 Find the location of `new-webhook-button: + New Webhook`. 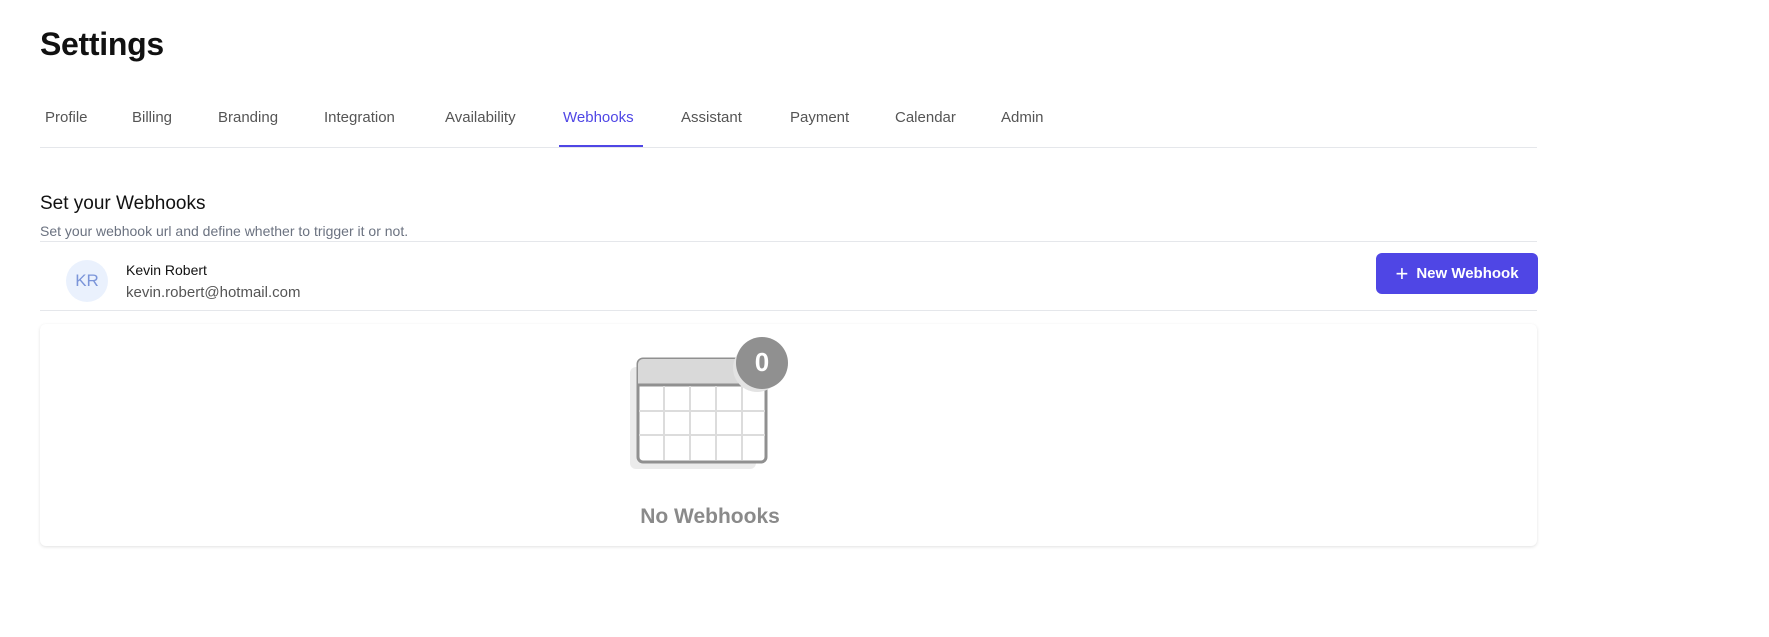

new-webhook-button: + New Webhook is located at coordinates (1457, 273).